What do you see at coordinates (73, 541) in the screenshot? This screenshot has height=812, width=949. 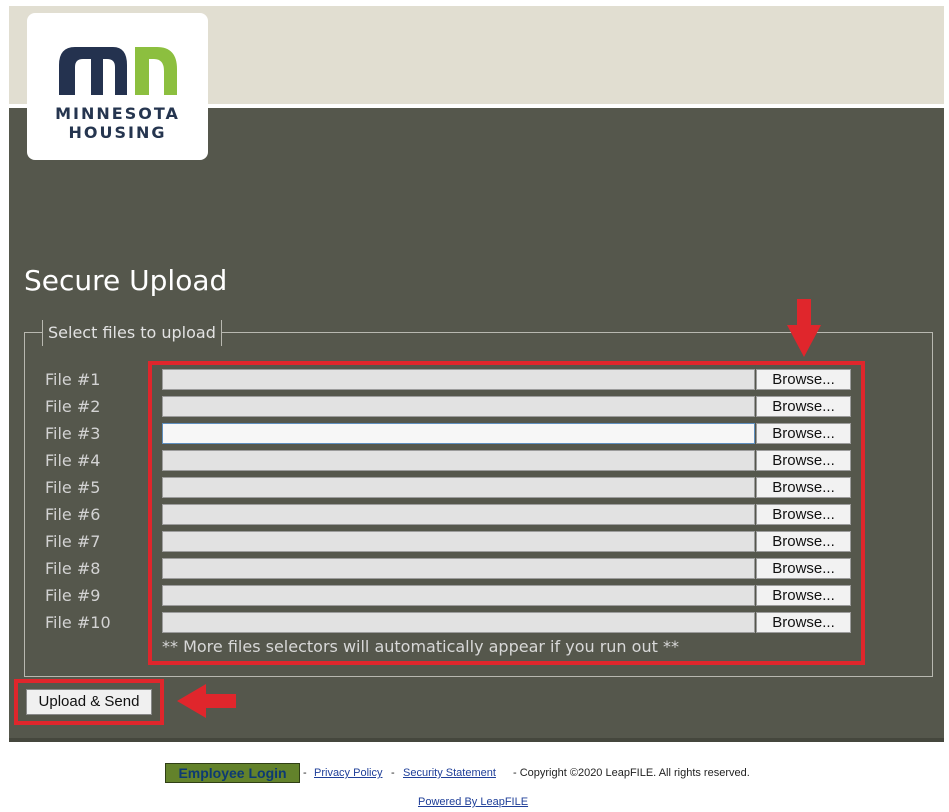 I see `file-label-7: File #7` at bounding box center [73, 541].